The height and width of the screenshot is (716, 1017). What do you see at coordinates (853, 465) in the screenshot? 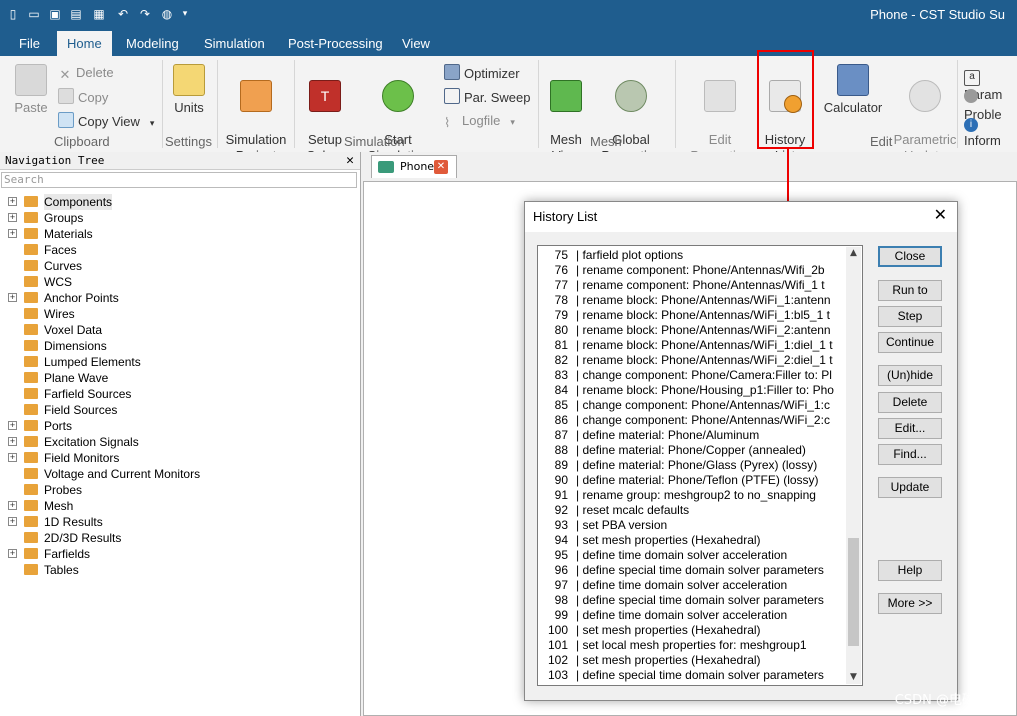
I see `scrollbar: ▲ ▼` at bounding box center [853, 465].